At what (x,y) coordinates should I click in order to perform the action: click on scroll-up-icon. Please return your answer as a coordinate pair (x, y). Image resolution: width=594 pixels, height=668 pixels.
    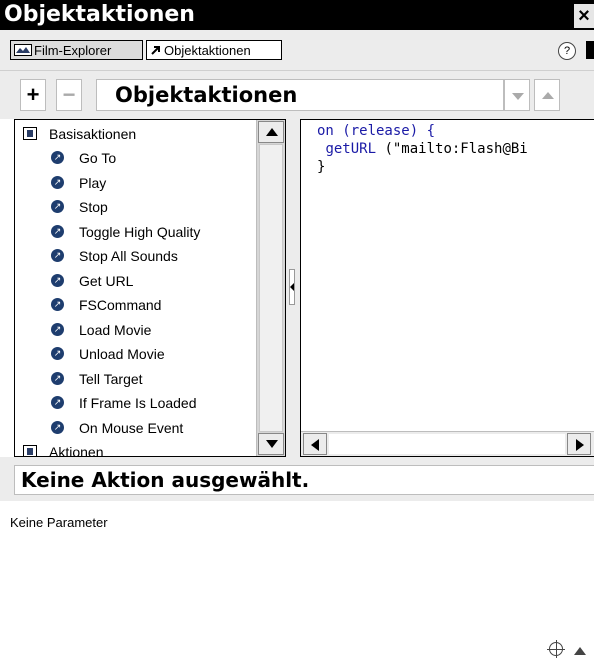
    Looking at the image, I should click on (271, 132).